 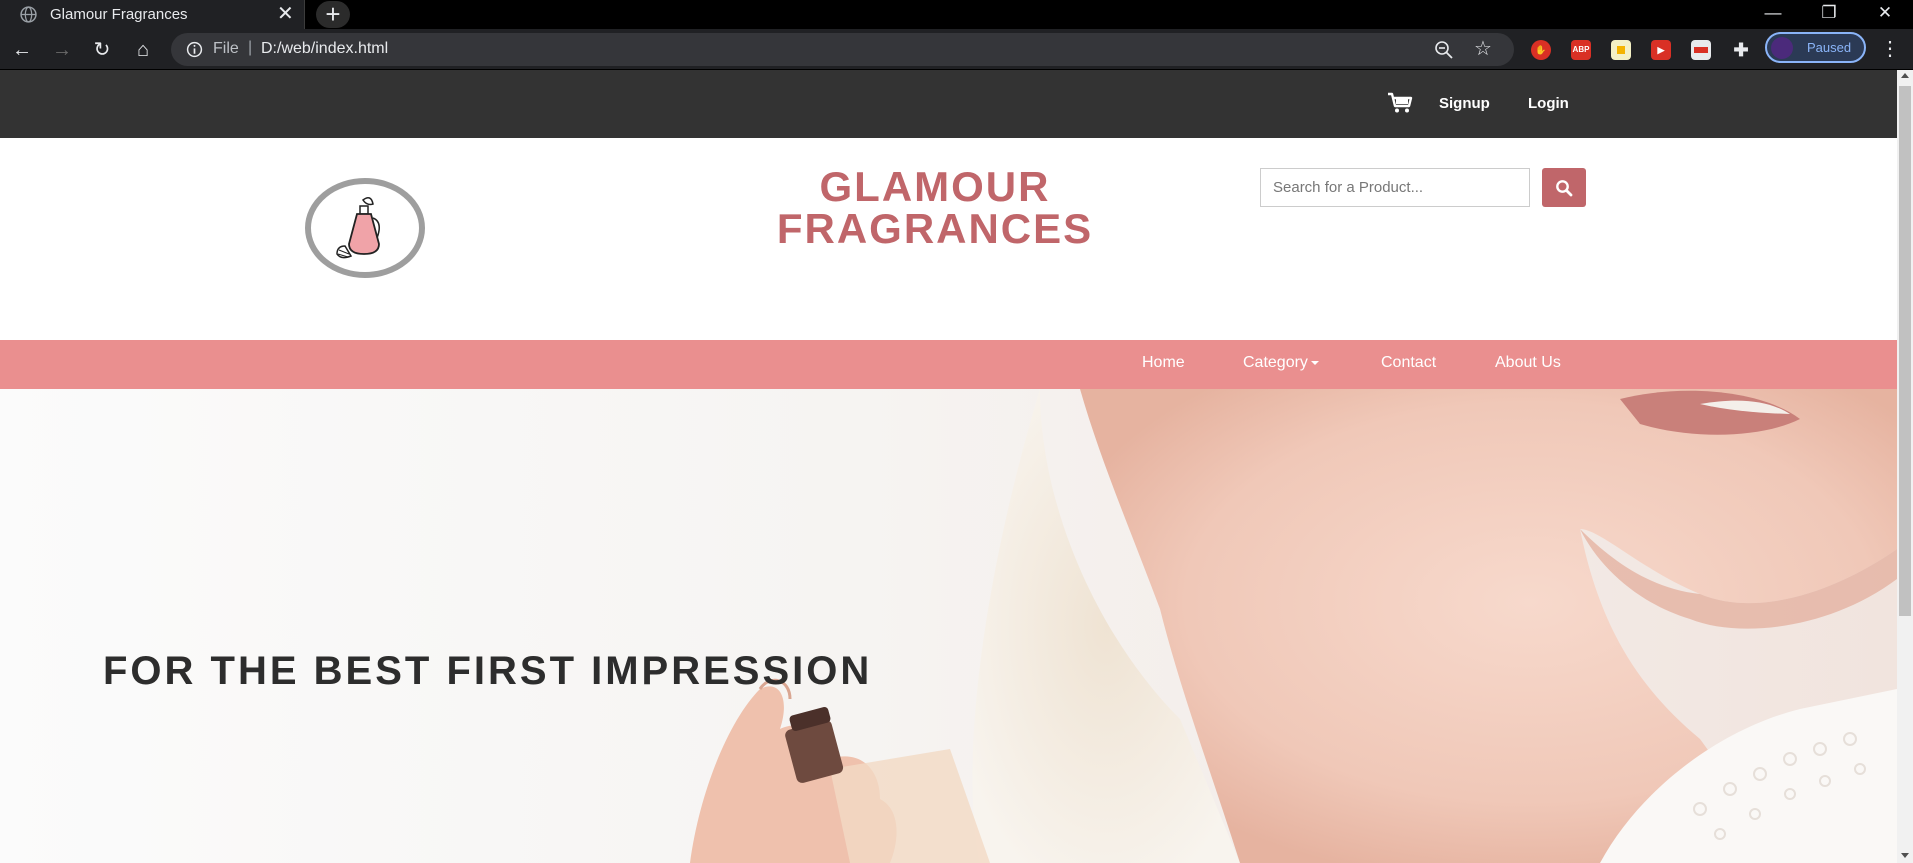 What do you see at coordinates (842, 49) in the screenshot?
I see `address-bar: File | D:/web/index.html ☆` at bounding box center [842, 49].